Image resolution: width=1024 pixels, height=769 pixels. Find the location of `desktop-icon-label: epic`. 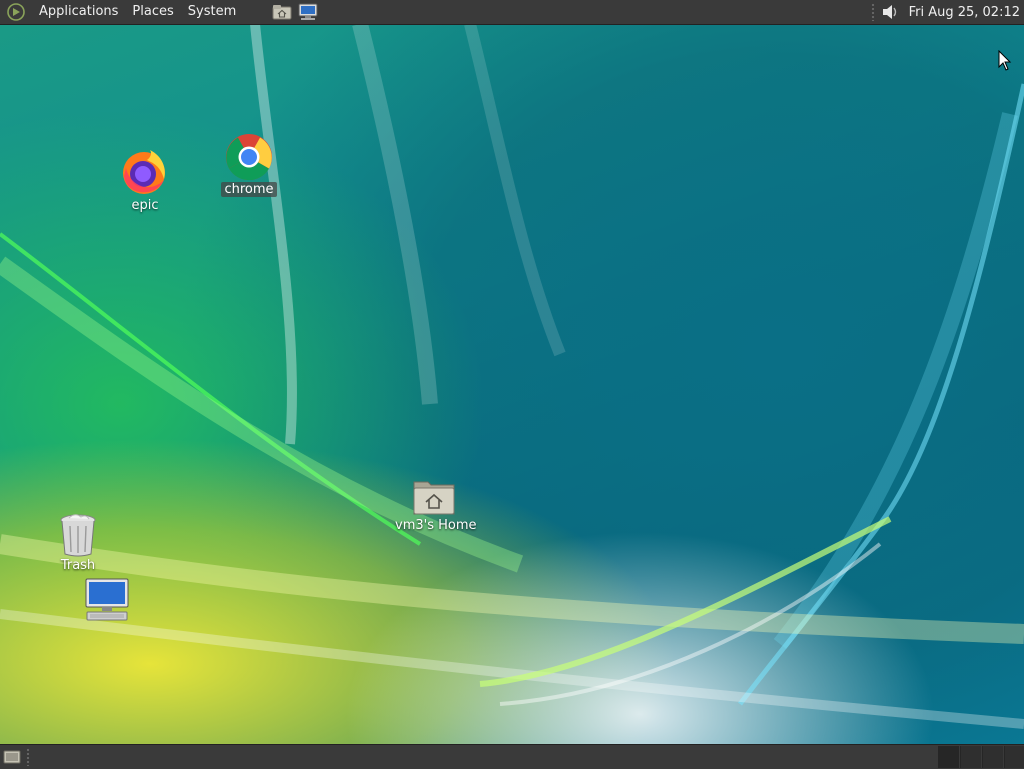

desktop-icon-label: epic is located at coordinates (145, 205).